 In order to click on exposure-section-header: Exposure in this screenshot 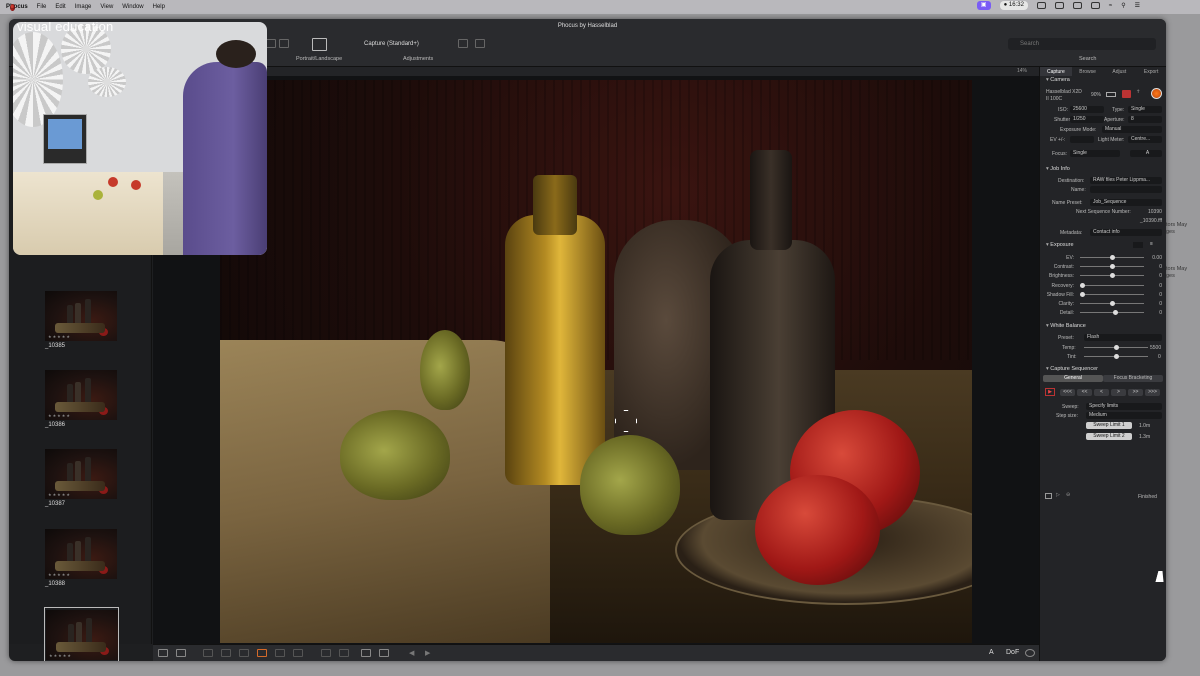, I will do `click(1059, 245)`.